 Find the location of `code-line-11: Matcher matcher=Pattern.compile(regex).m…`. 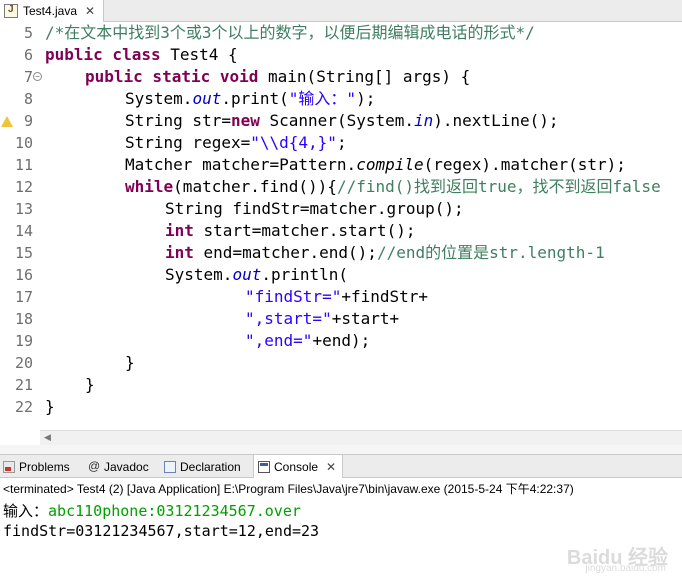

code-line-11: Matcher matcher=Pattern.compile(regex).m… is located at coordinates (375, 164).